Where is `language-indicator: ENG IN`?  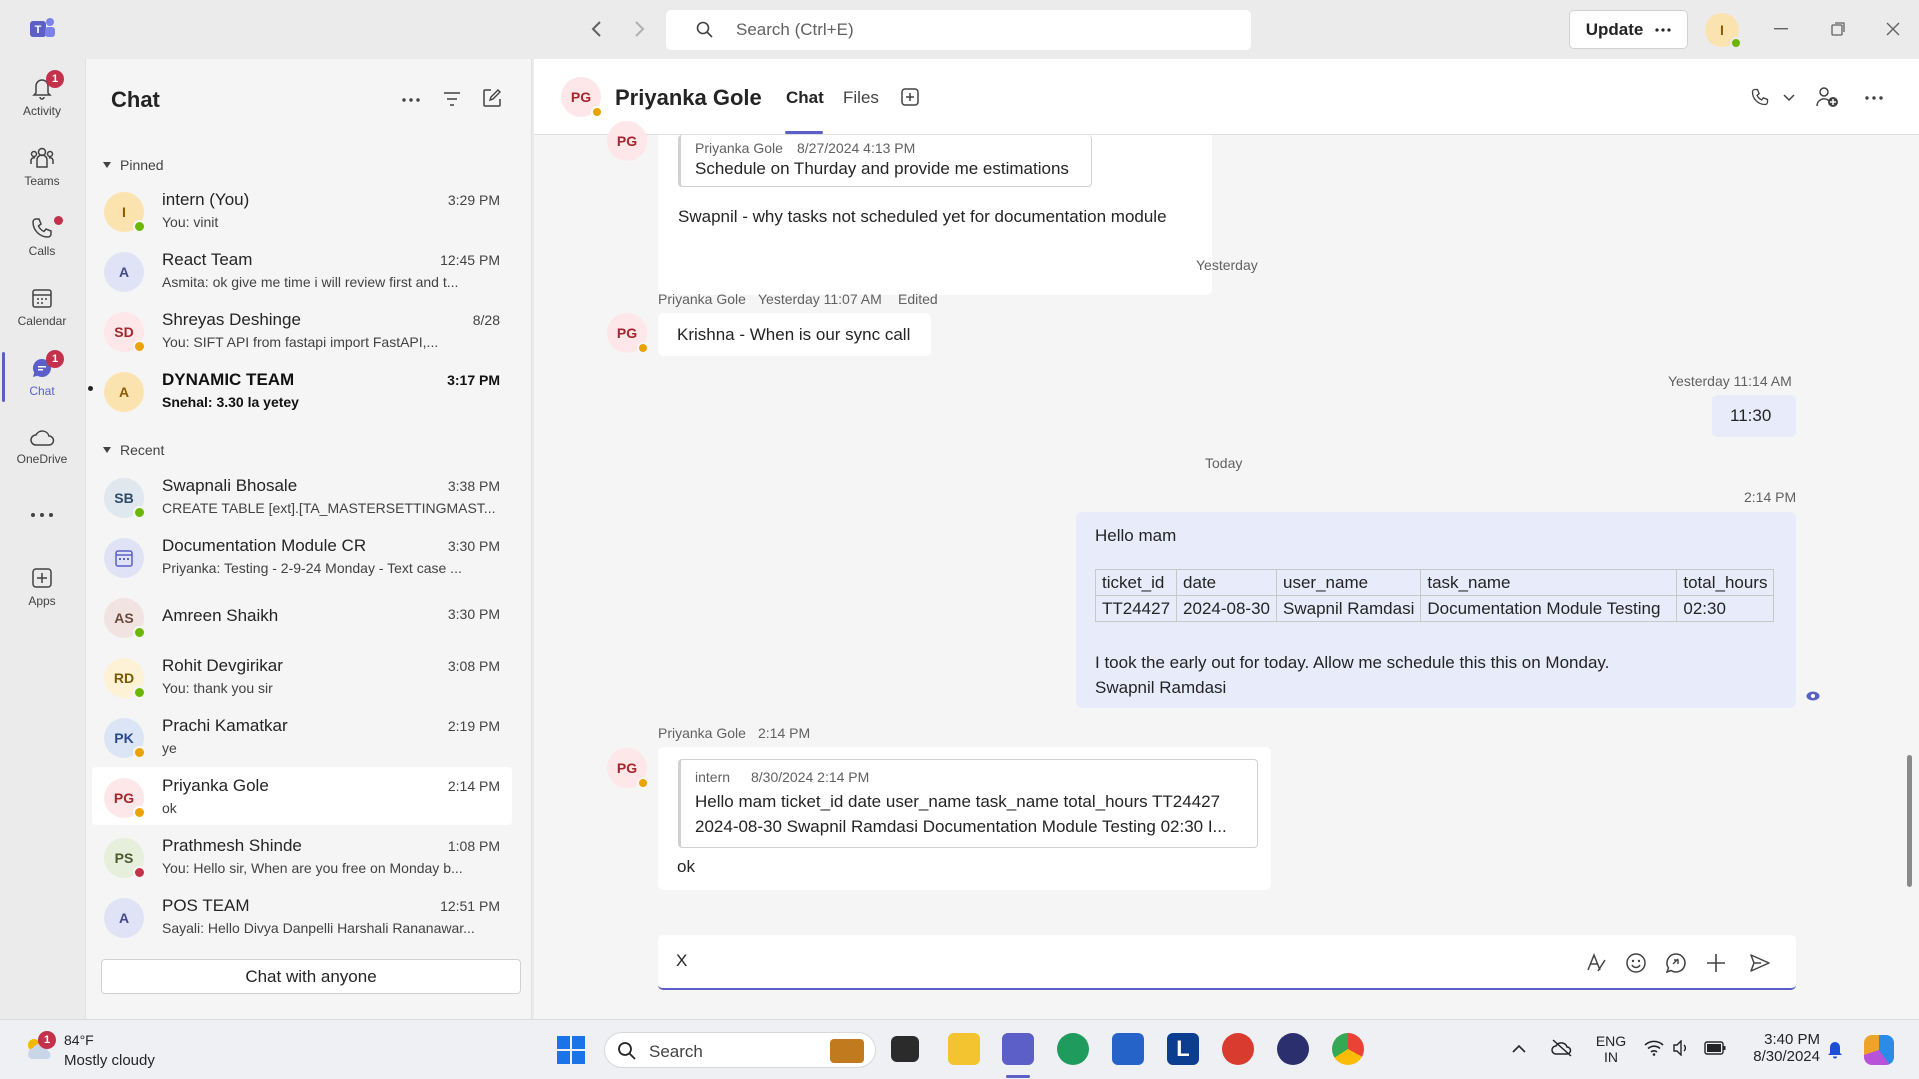
language-indicator: ENG IN is located at coordinates (1611, 1049).